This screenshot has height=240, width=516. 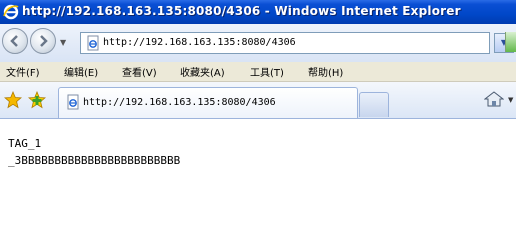 I want to click on go-button, so click(x=510, y=42).